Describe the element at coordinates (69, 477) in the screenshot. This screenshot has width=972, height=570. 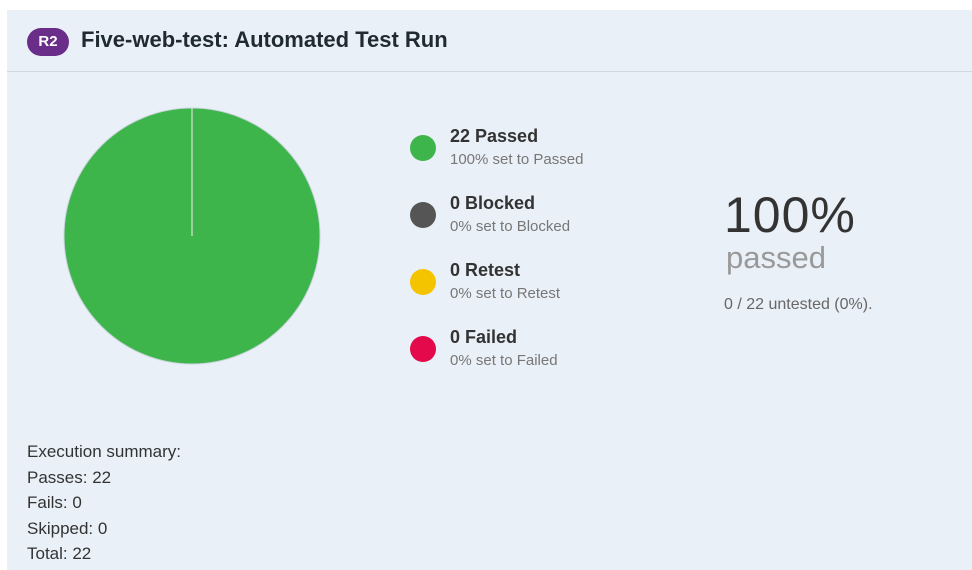
I see `summary-passes: Passes: 22` at that location.